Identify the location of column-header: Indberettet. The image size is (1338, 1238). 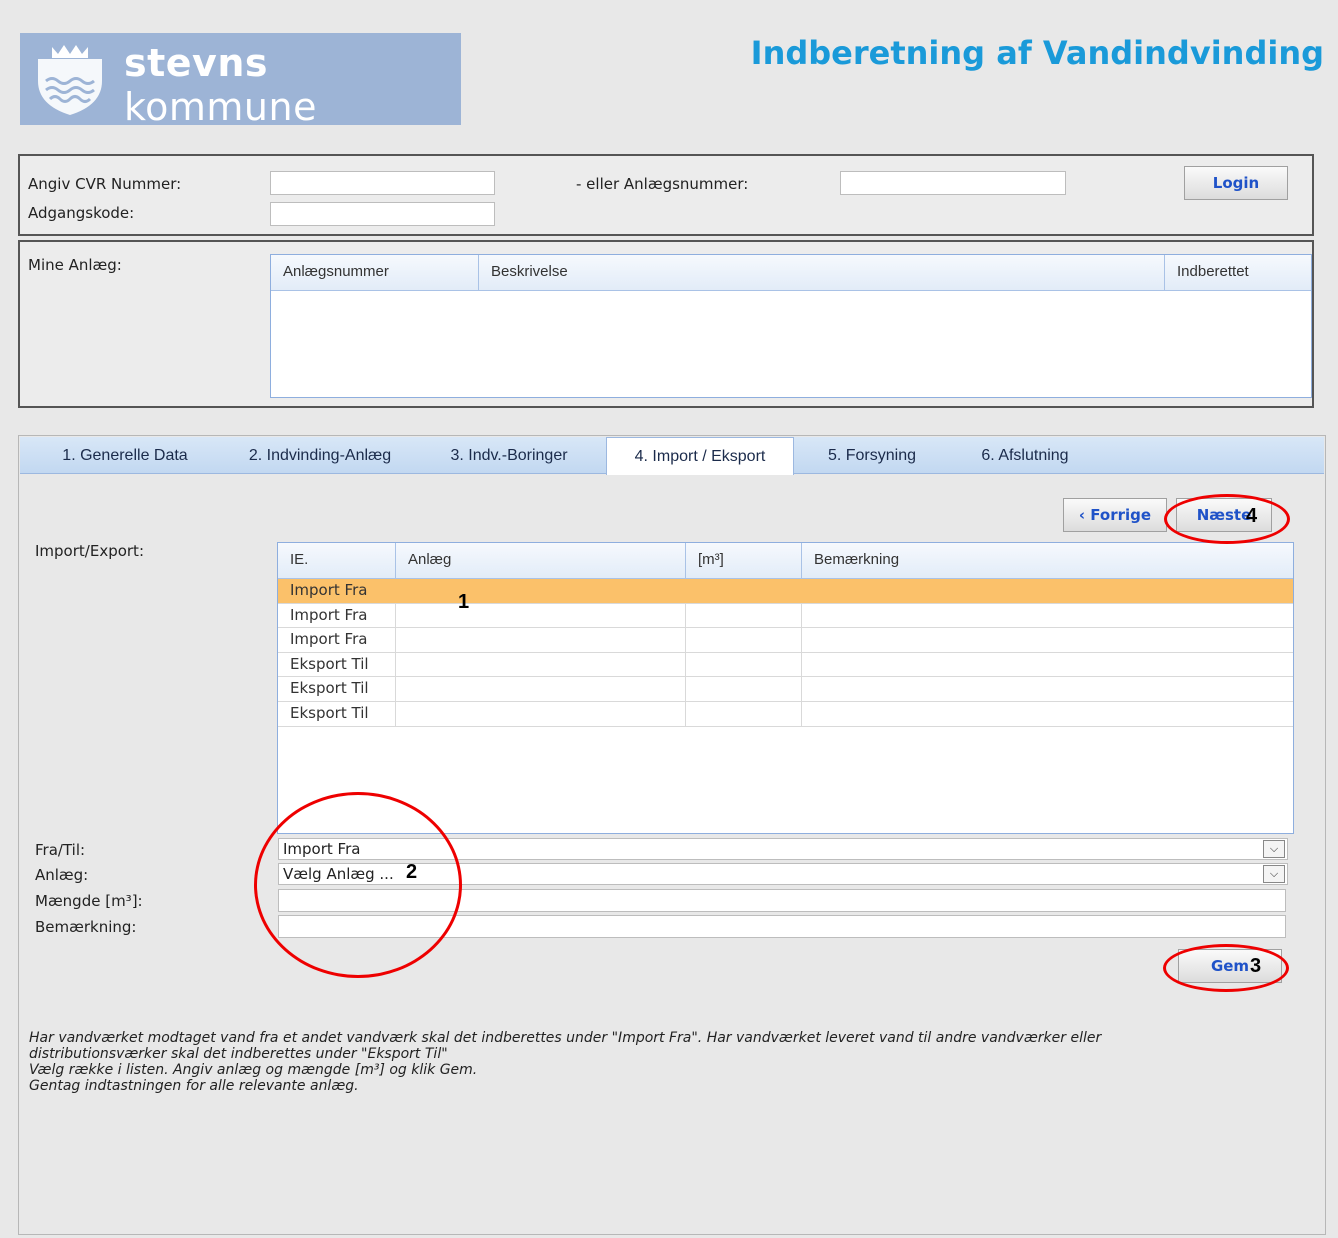
(1238, 272).